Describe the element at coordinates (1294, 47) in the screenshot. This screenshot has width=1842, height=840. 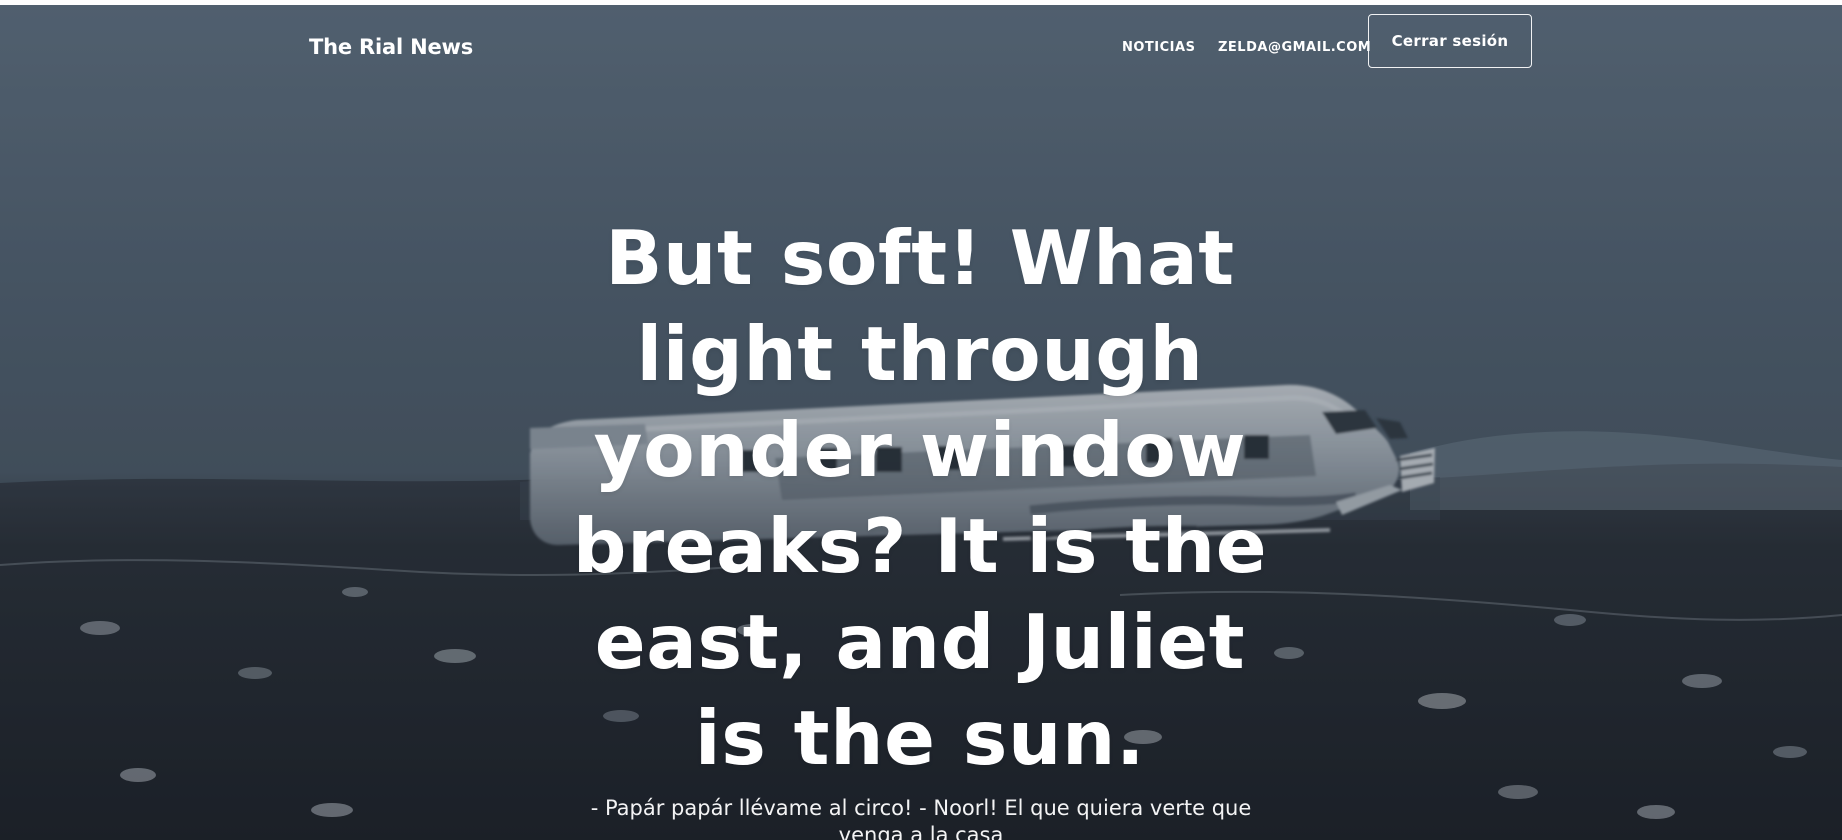
I see `nav-user-email-link: ZELDA@GMAIL.COM` at that location.